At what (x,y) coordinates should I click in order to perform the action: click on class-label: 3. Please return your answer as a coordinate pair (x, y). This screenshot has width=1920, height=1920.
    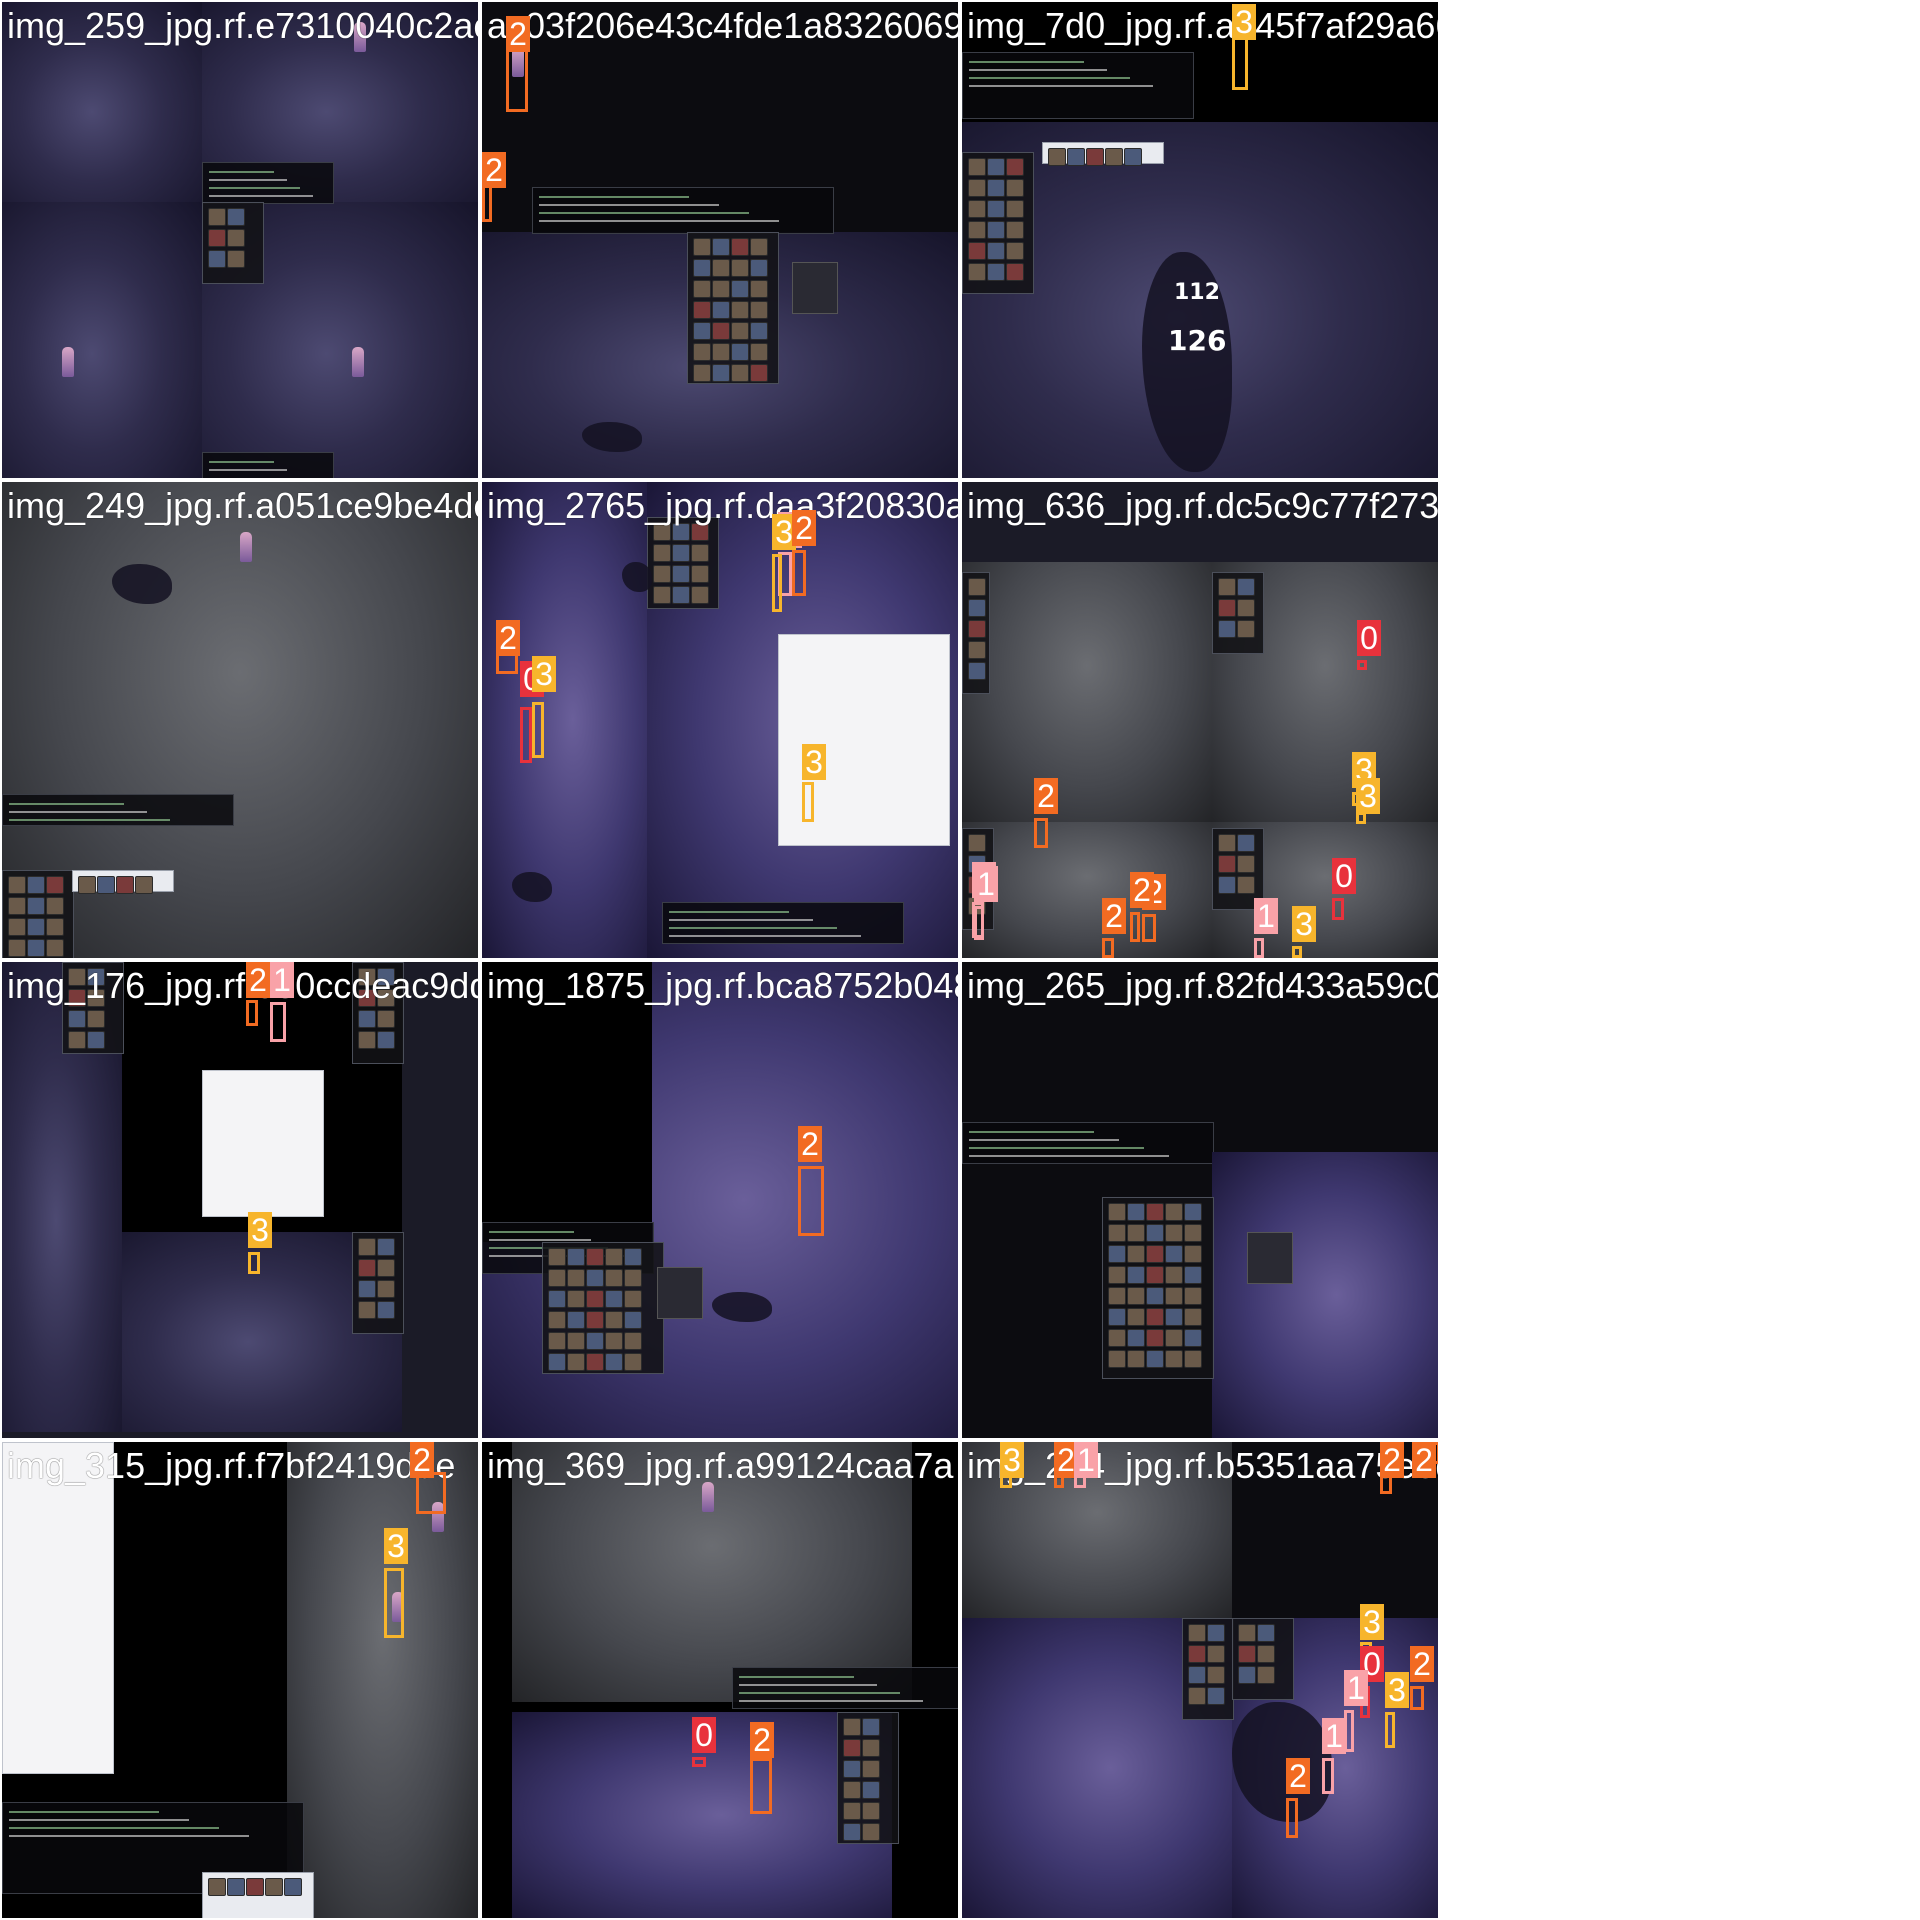
    Looking at the image, I should click on (544, 674).